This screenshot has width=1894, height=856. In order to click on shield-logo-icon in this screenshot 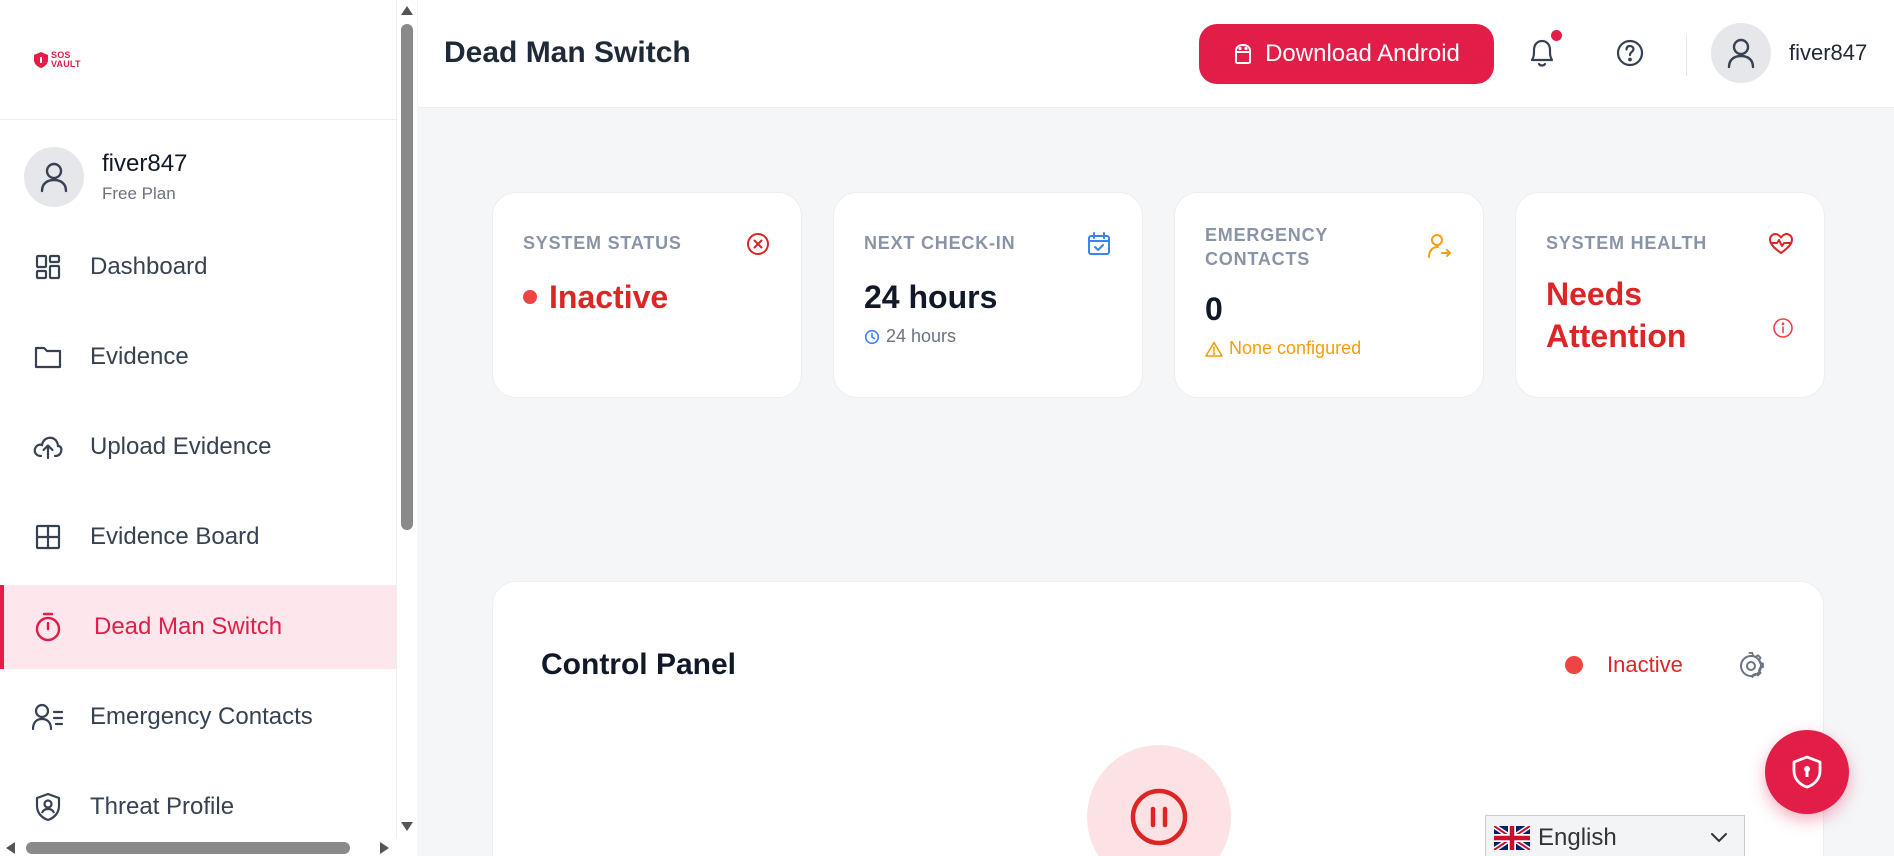, I will do `click(41, 59)`.